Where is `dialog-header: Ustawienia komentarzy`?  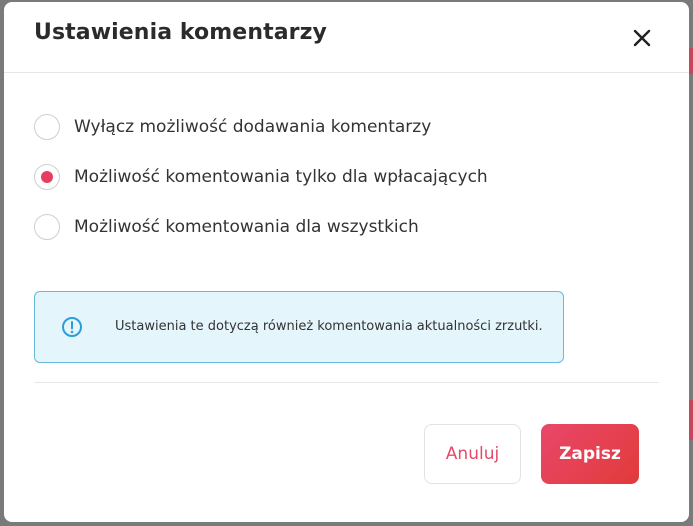 dialog-header: Ustawienia komentarzy is located at coordinates (346, 37).